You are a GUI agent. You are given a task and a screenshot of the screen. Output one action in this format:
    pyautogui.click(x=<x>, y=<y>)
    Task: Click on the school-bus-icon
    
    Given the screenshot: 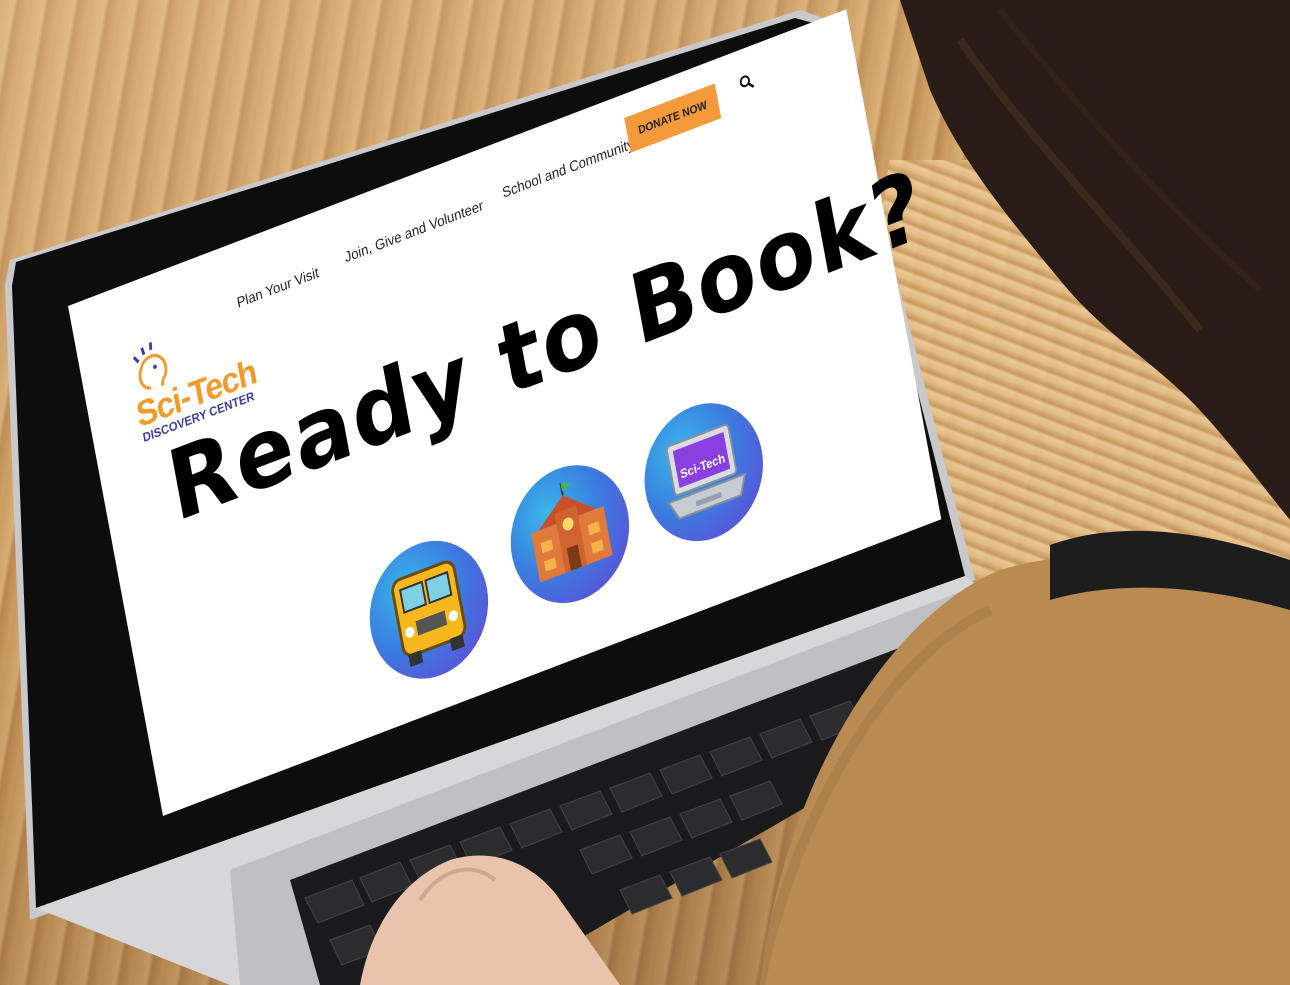 What is the action you would take?
    pyautogui.click(x=429, y=610)
    